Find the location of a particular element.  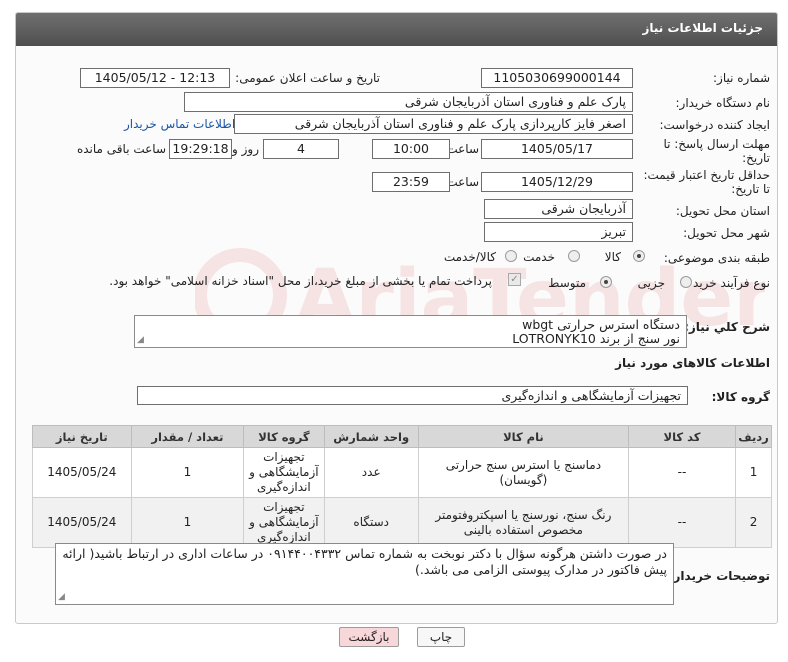

process-radio-minor is located at coordinates (686, 282).